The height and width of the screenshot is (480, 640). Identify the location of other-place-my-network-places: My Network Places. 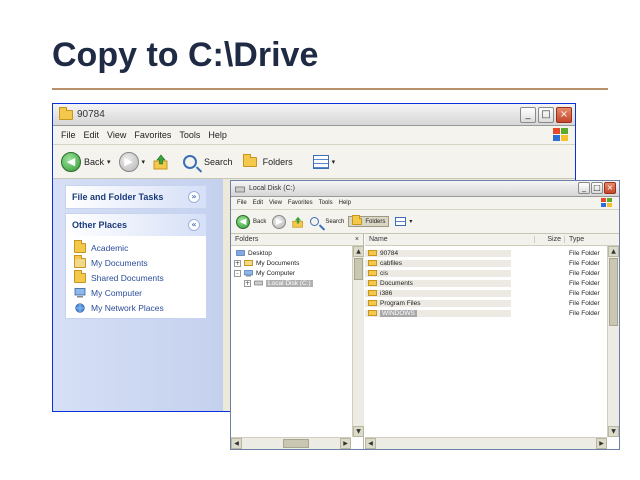
(136, 307).